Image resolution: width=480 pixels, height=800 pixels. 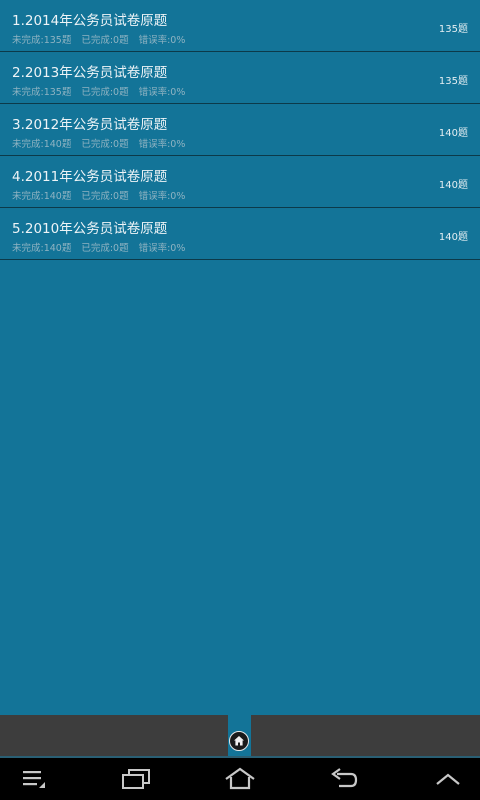 What do you see at coordinates (90, 125) in the screenshot?
I see `exam-title: 3.2012年公务员试卷原题` at bounding box center [90, 125].